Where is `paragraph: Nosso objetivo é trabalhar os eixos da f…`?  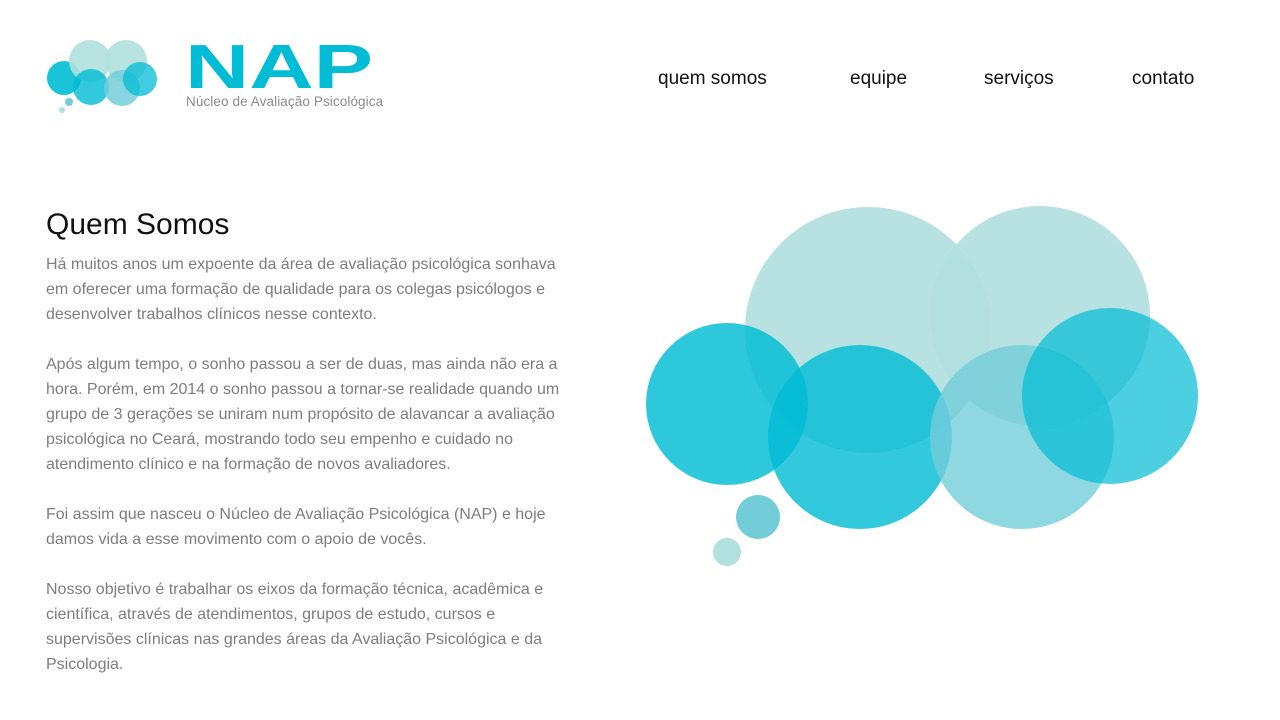 paragraph: Nosso objetivo é trabalhar os eixos da f… is located at coordinates (295, 627).